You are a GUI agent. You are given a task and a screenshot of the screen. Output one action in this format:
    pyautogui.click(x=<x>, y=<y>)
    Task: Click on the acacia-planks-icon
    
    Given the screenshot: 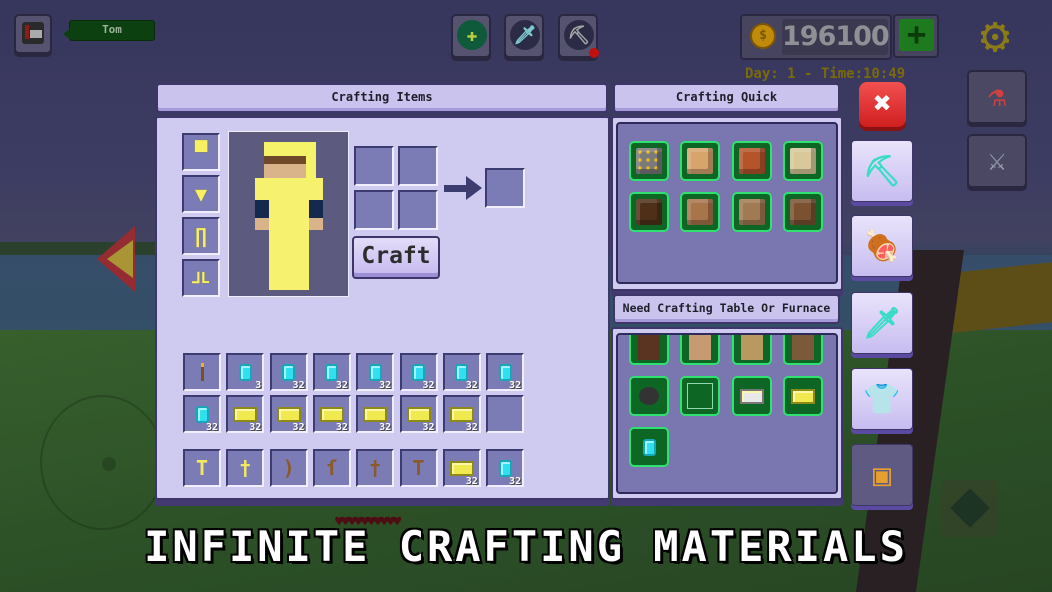 What is the action you would take?
    pyautogui.click(x=751, y=161)
    